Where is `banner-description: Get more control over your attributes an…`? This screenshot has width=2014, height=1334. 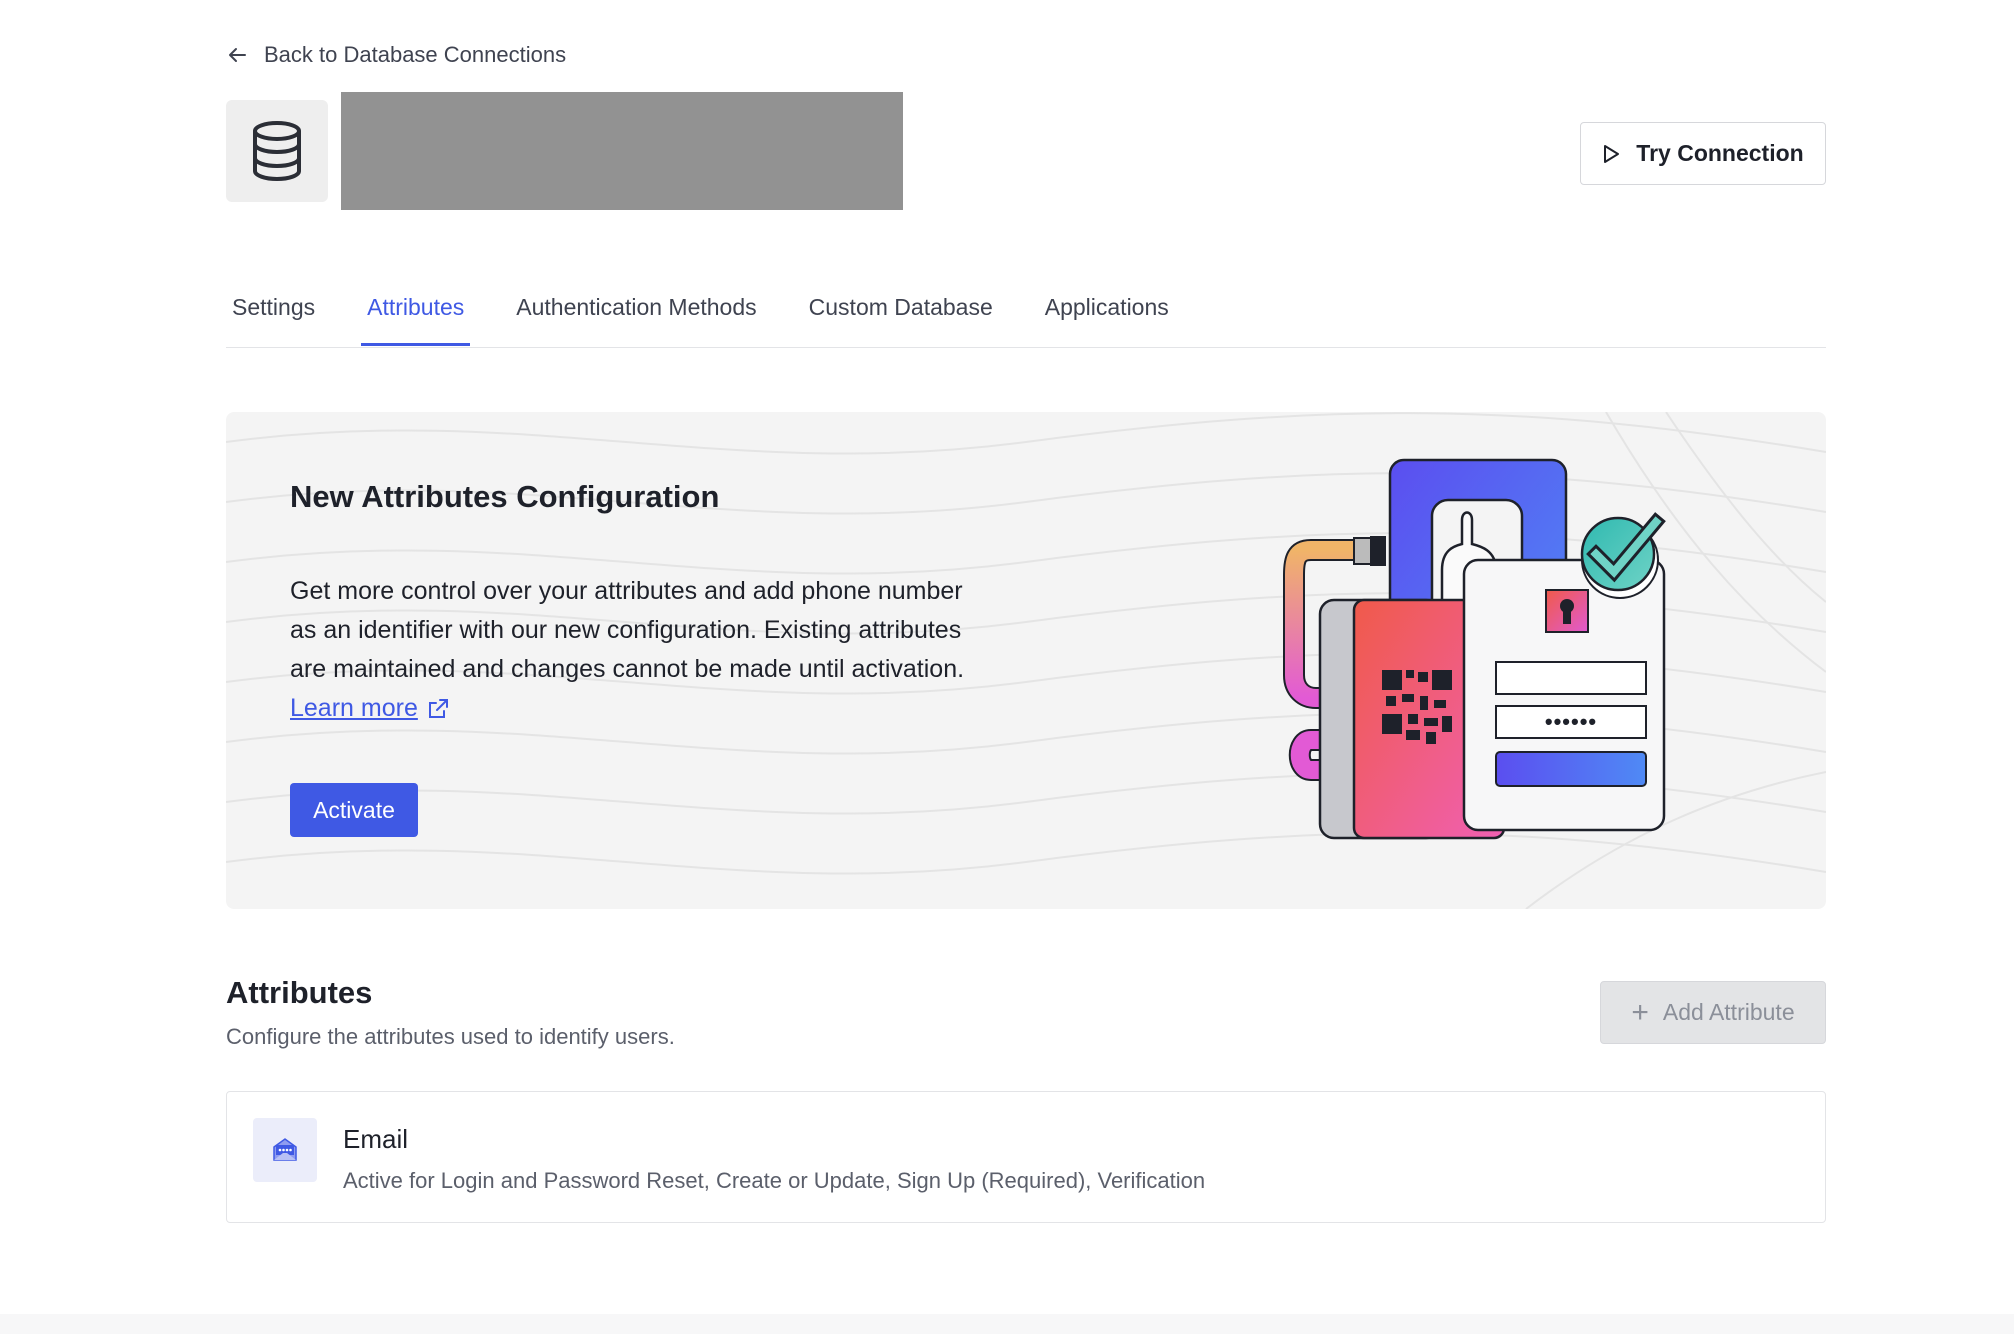 banner-description: Get more control over your attributes an… is located at coordinates (670, 650).